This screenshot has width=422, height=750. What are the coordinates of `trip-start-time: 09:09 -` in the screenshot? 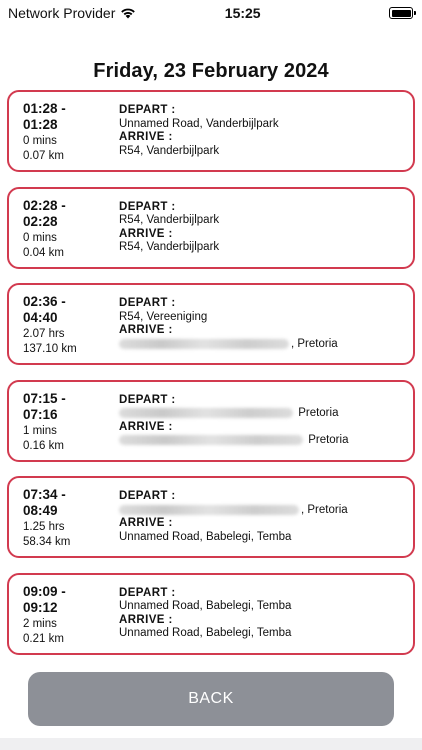 It's located at (44, 591).